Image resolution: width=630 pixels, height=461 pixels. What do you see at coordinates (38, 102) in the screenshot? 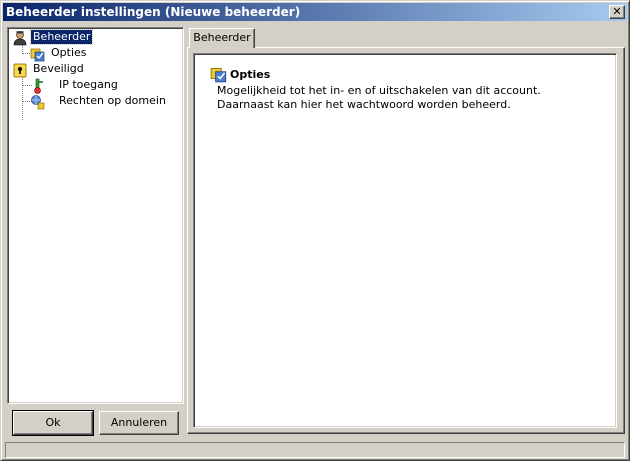
I see `domain-rights-icon` at bounding box center [38, 102].